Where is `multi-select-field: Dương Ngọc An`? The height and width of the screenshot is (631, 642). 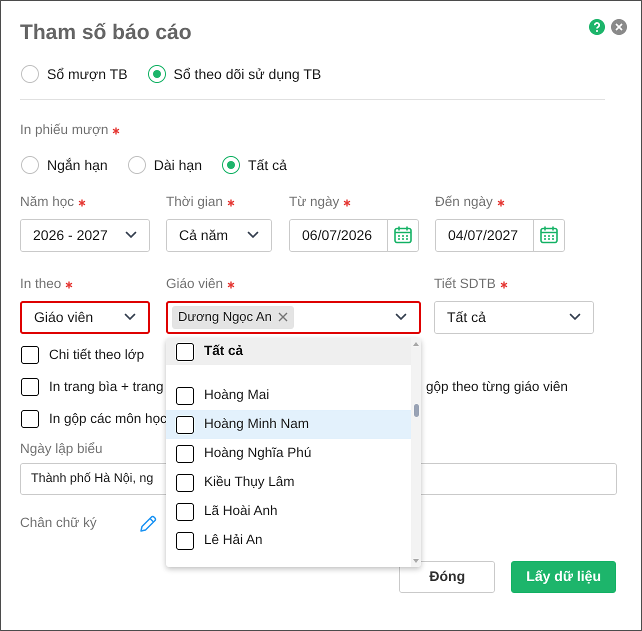 multi-select-field: Dương Ngọc An is located at coordinates (293, 317).